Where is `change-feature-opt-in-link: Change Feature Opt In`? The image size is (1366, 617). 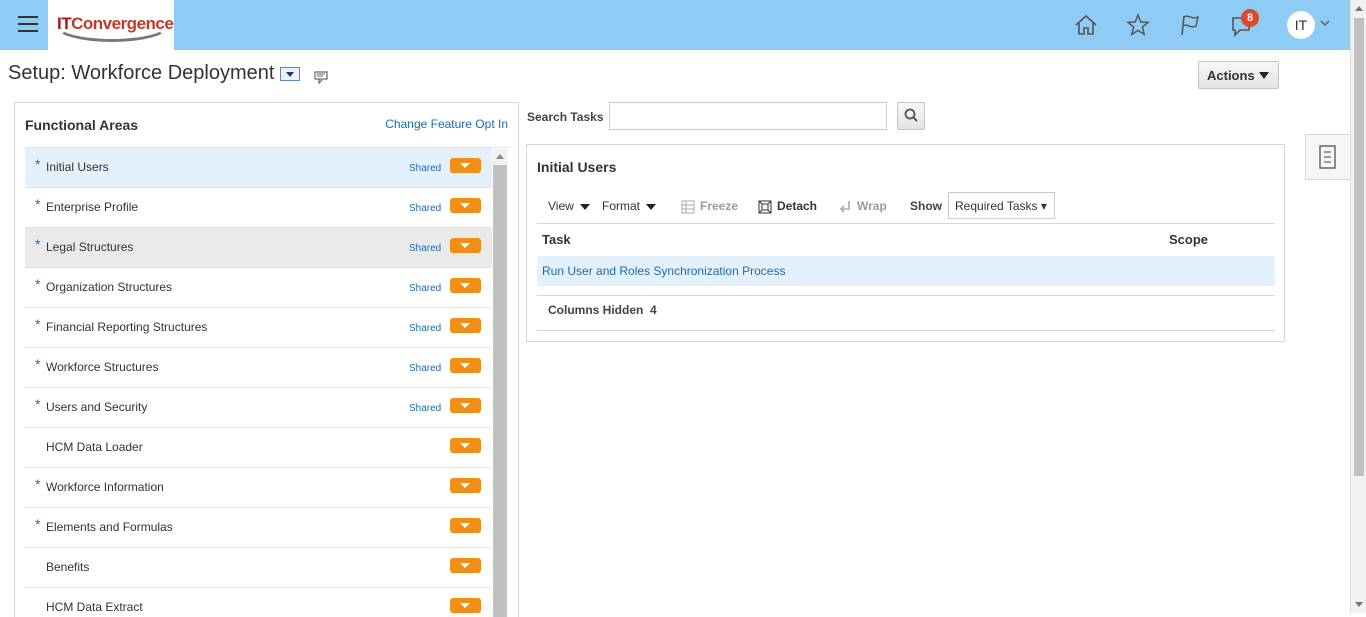
change-feature-opt-in-link: Change Feature Opt In is located at coordinates (446, 124).